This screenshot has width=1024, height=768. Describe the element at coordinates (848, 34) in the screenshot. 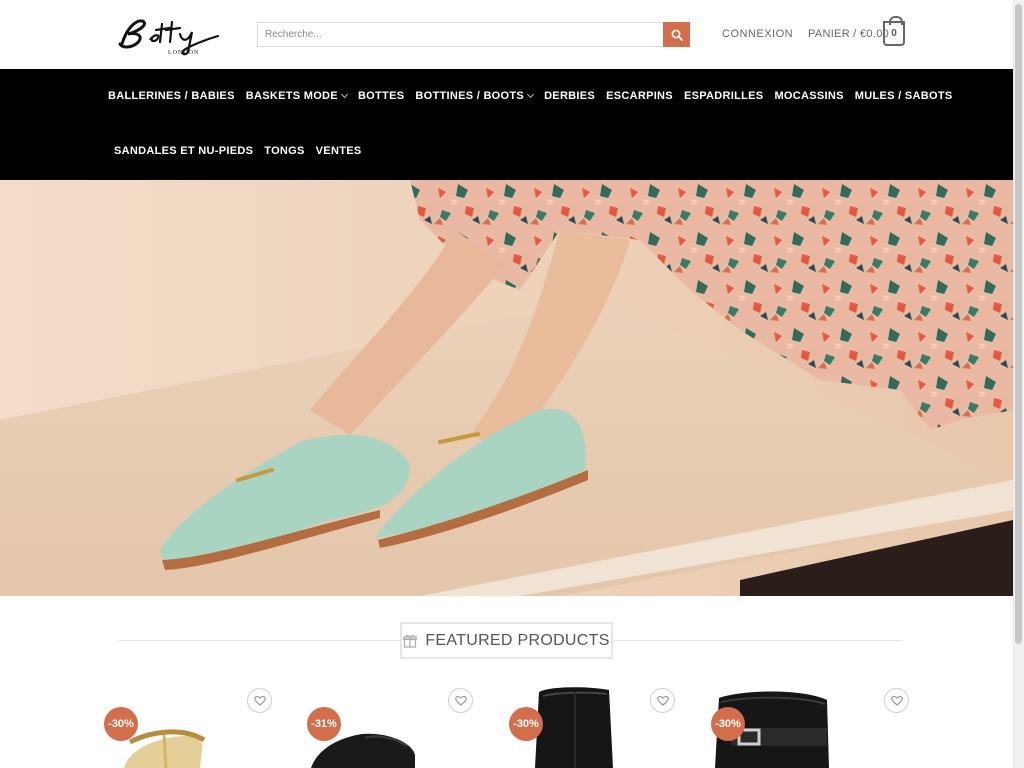

I see `cart-link: PANIER / €0.00` at that location.